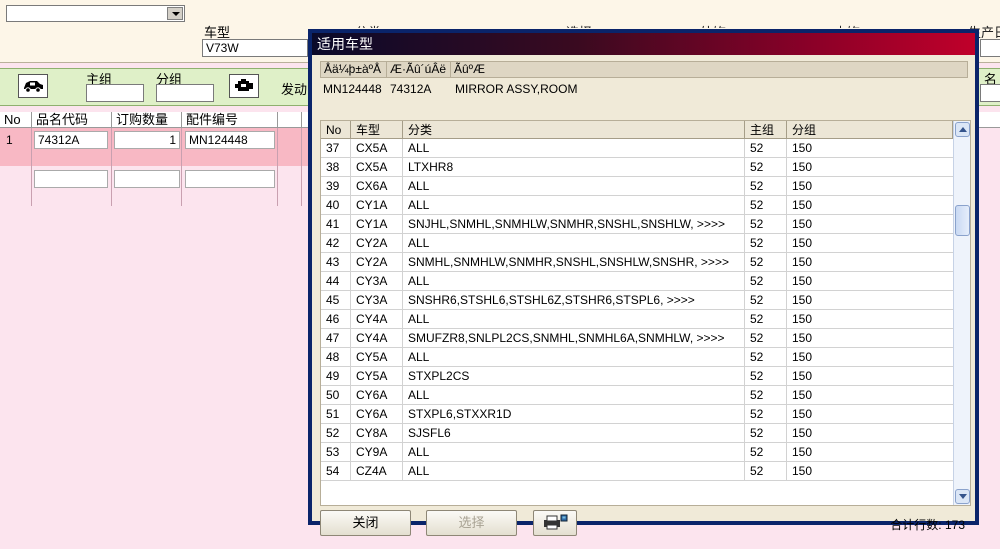 The width and height of the screenshot is (1000, 549). Describe the element at coordinates (230, 140) in the screenshot. I see `row-part-input: MN124448` at that location.